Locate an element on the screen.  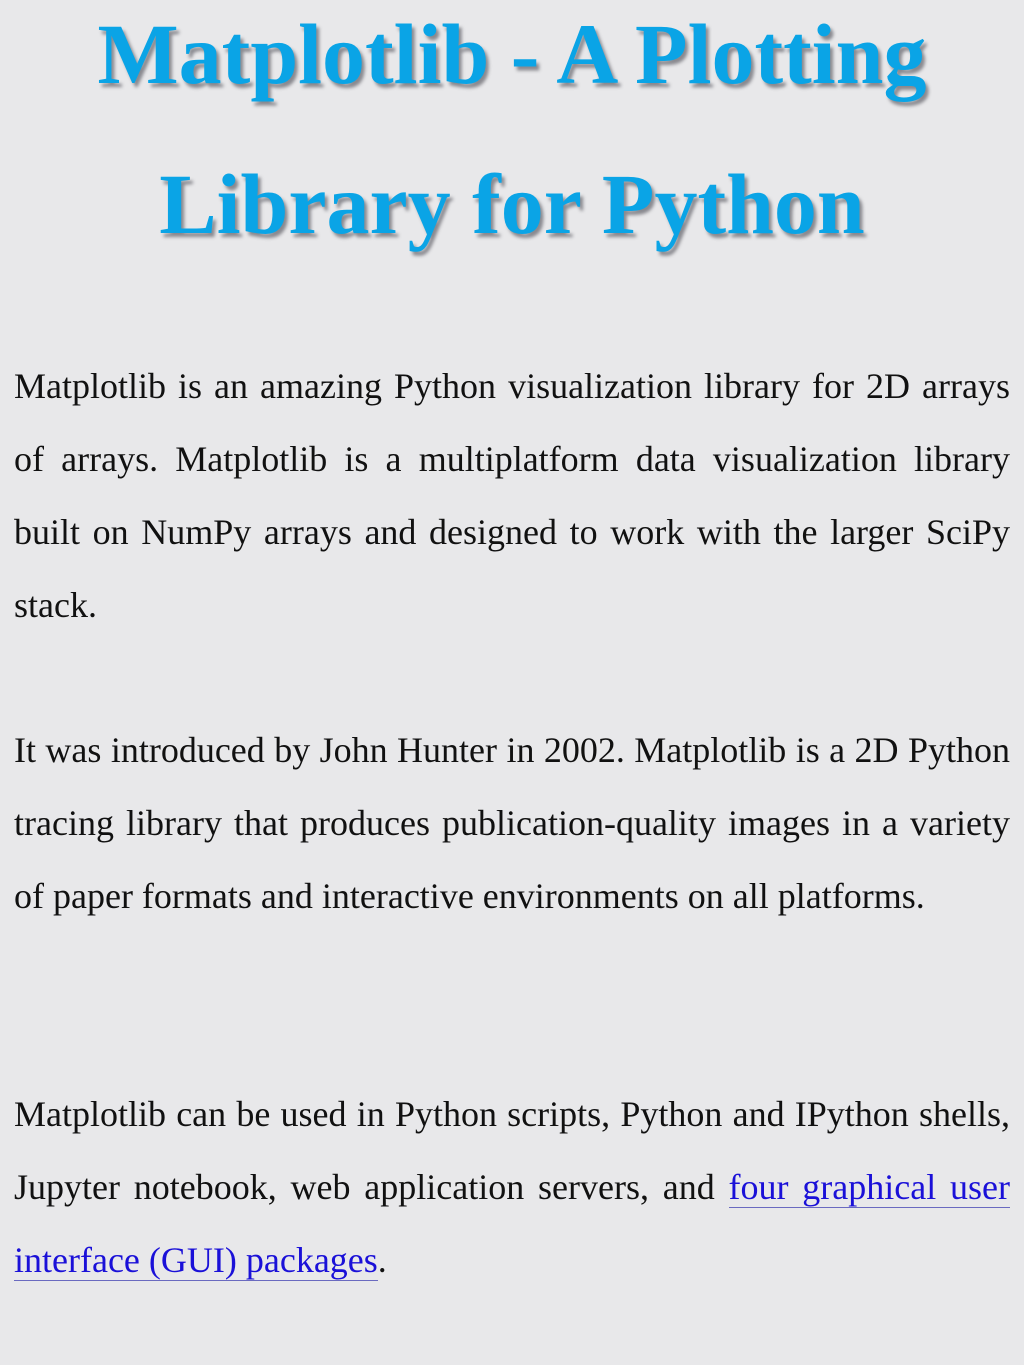
title-line-1: Matplotlib - A Plotting is located at coordinates (512, 54).